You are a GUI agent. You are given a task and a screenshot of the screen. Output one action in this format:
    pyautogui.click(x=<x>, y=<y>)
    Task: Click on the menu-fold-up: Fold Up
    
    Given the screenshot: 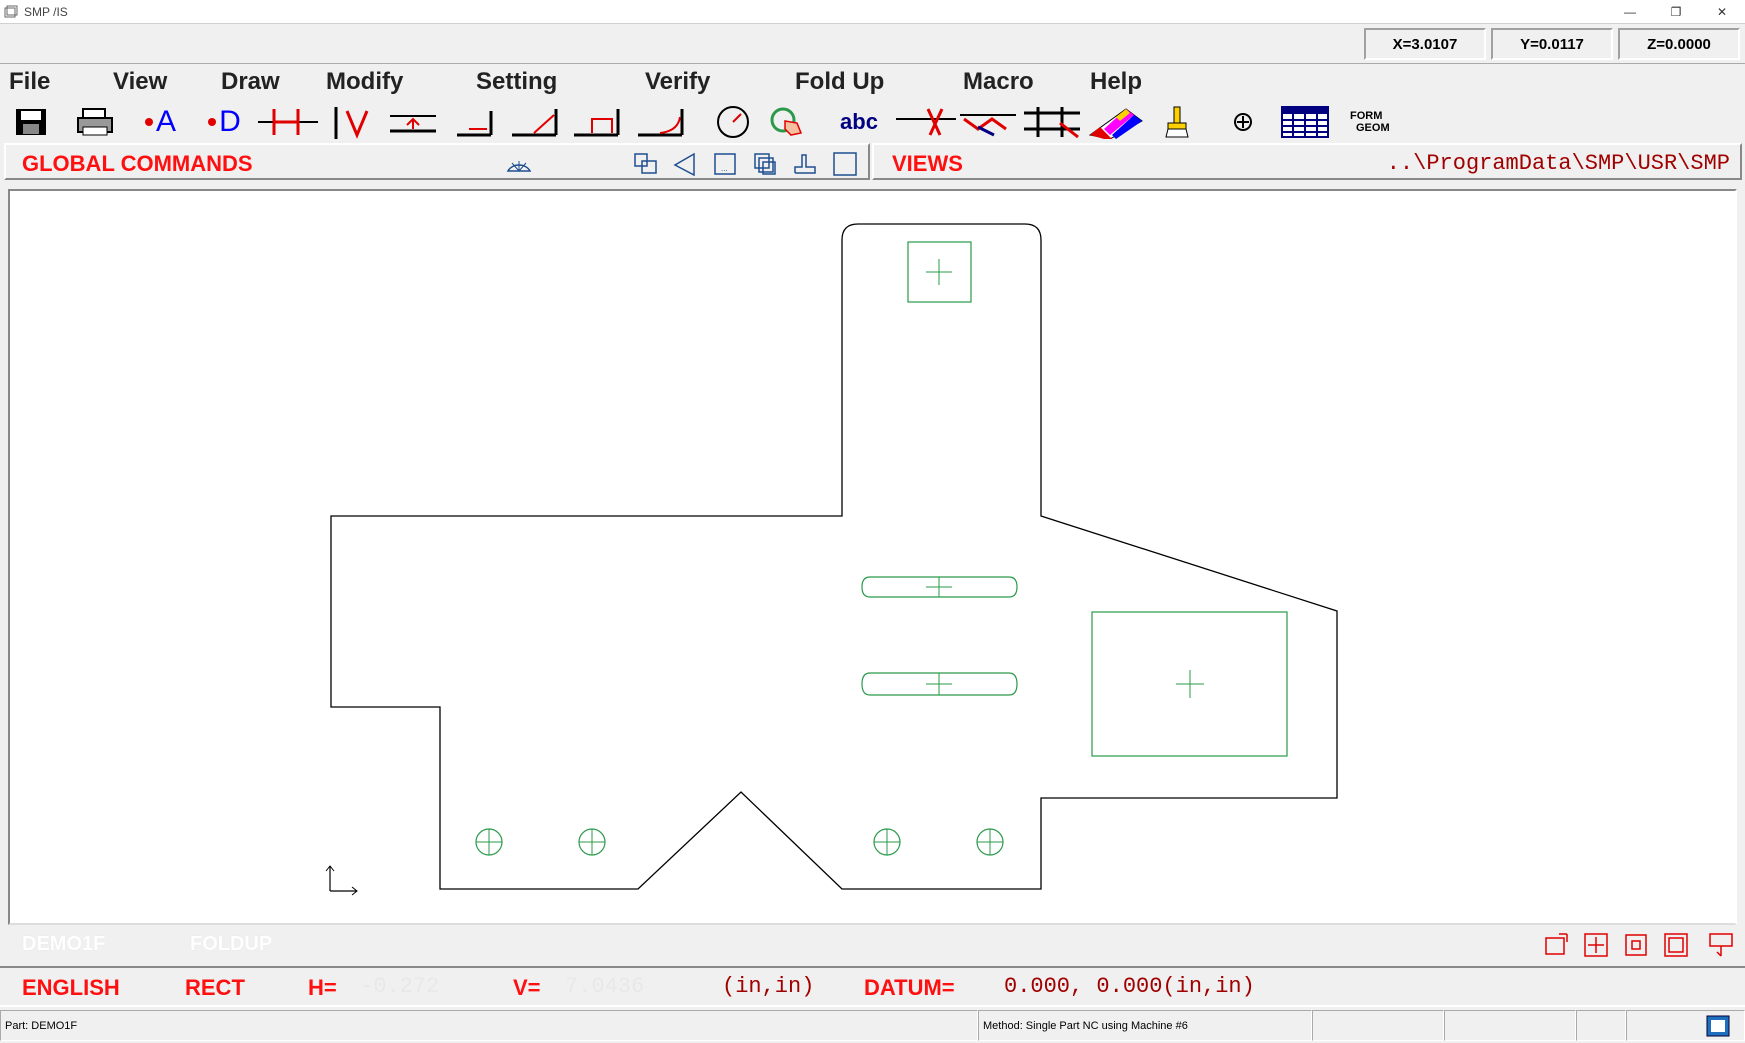 What is the action you would take?
    pyautogui.click(x=839, y=82)
    